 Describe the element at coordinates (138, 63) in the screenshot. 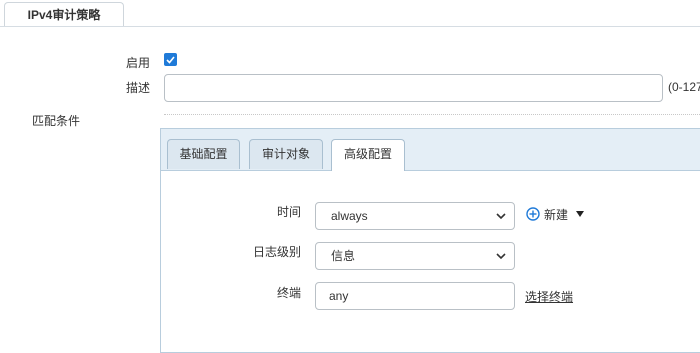

I see `enable-label: 启用` at that location.